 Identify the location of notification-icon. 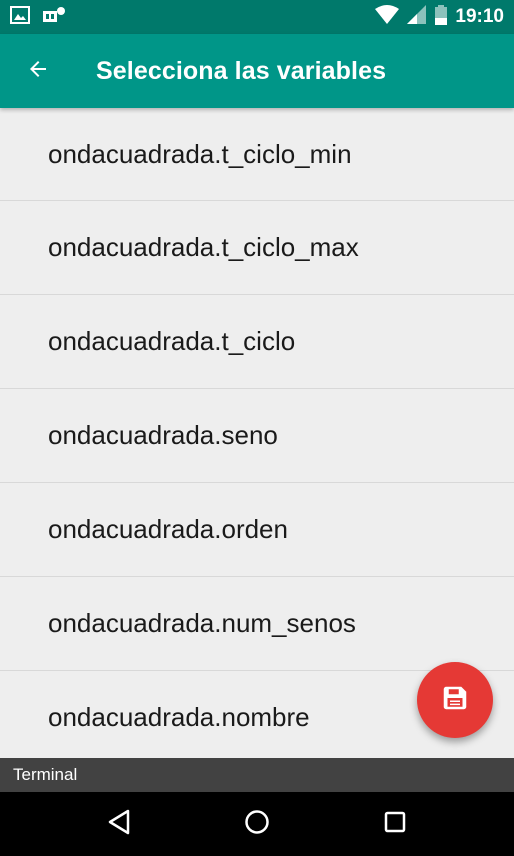
(54, 17).